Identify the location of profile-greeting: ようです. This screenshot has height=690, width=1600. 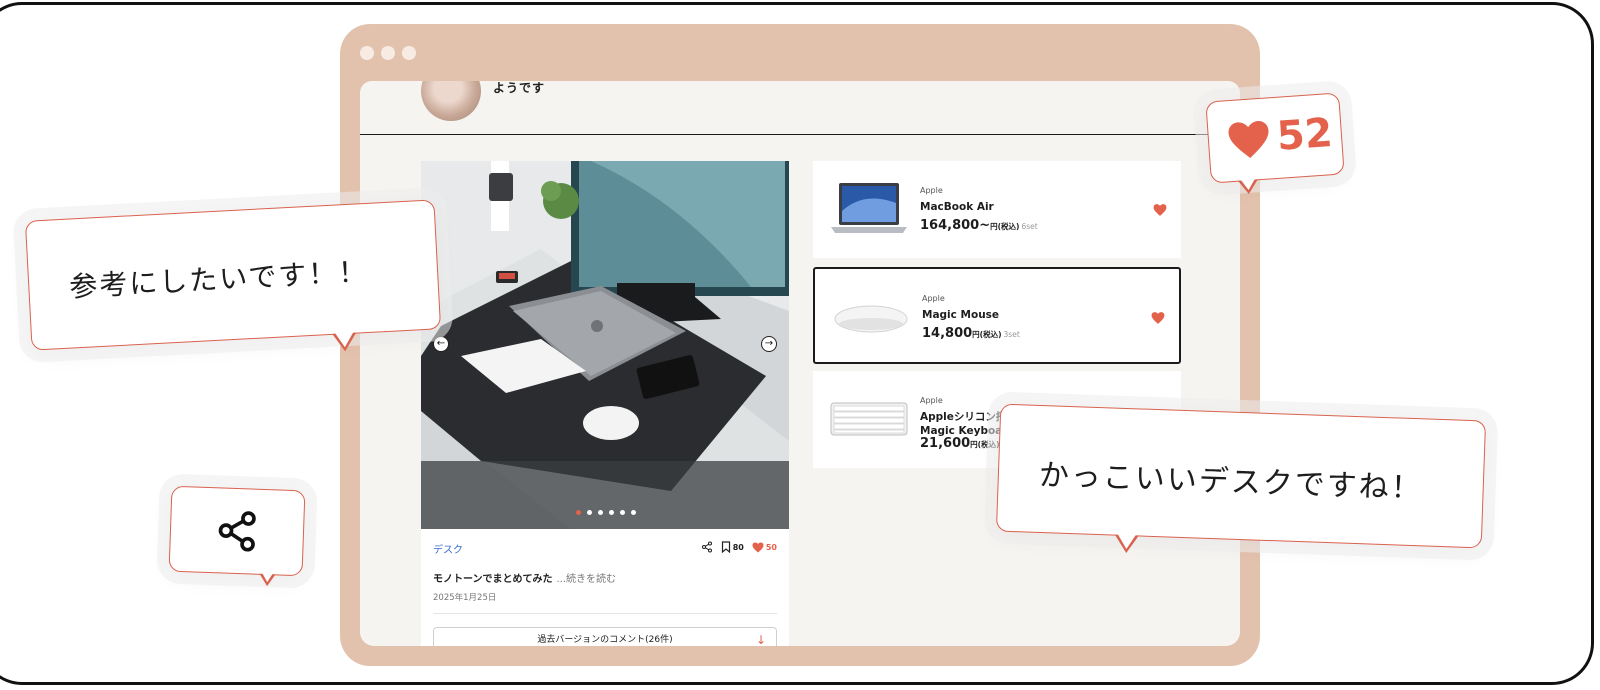
(519, 88).